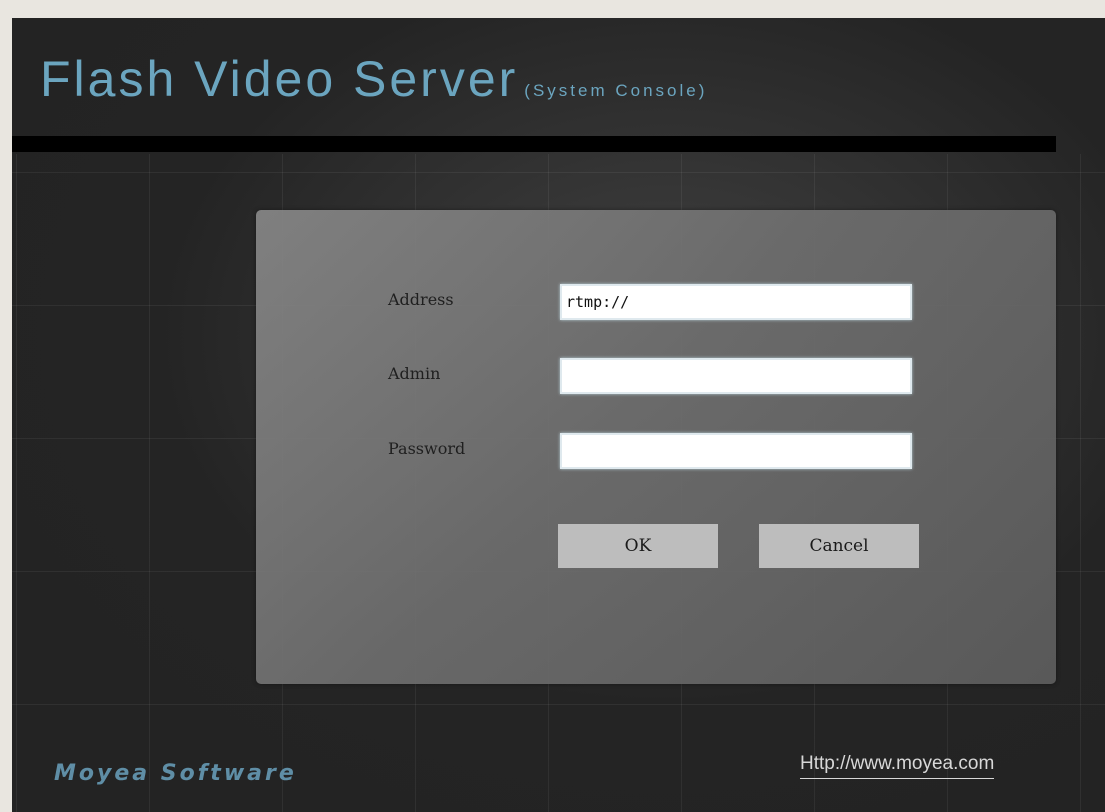 This screenshot has height=812, width=1105. I want to click on address-label: Address, so click(421, 299).